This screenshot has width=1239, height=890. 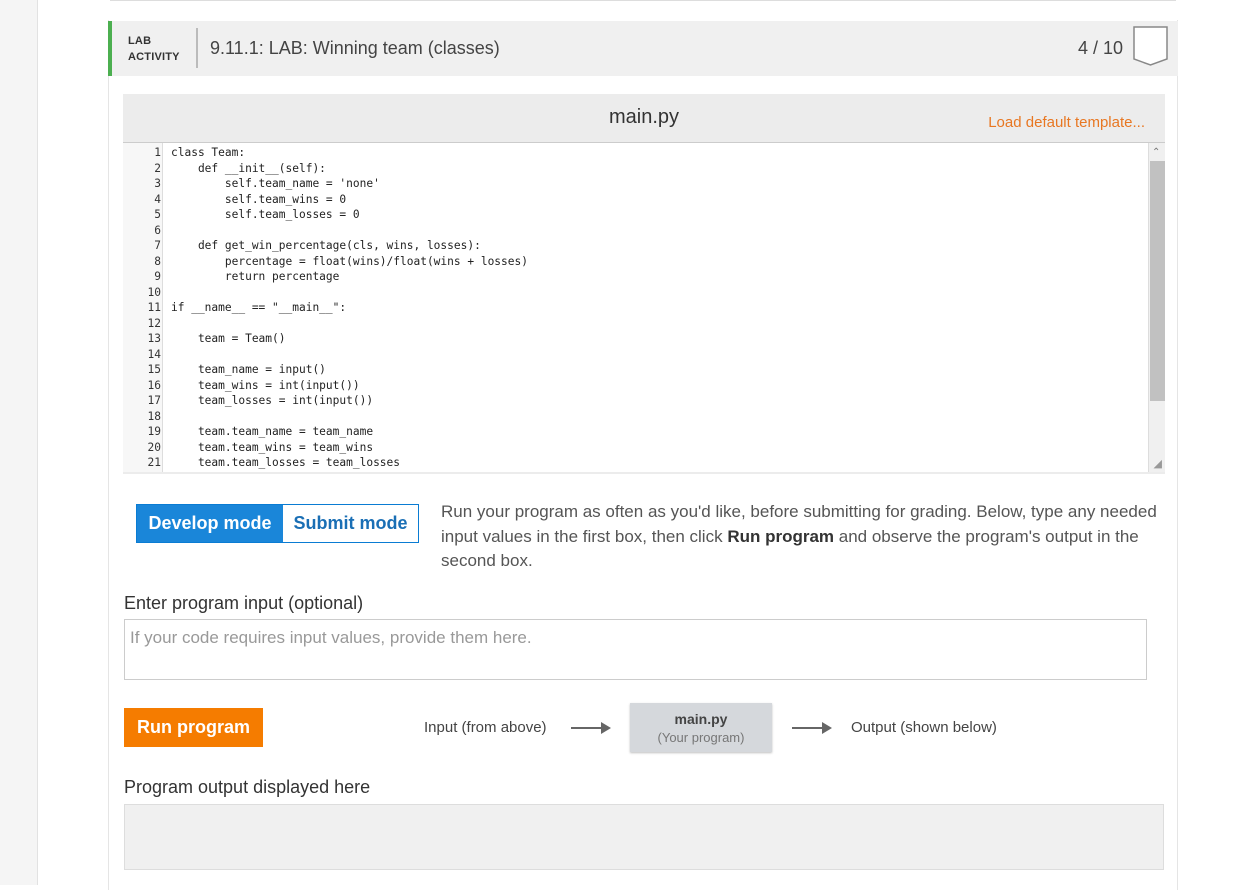 I want to click on code-text: self.team_name = 'none', so click(x=275, y=183).